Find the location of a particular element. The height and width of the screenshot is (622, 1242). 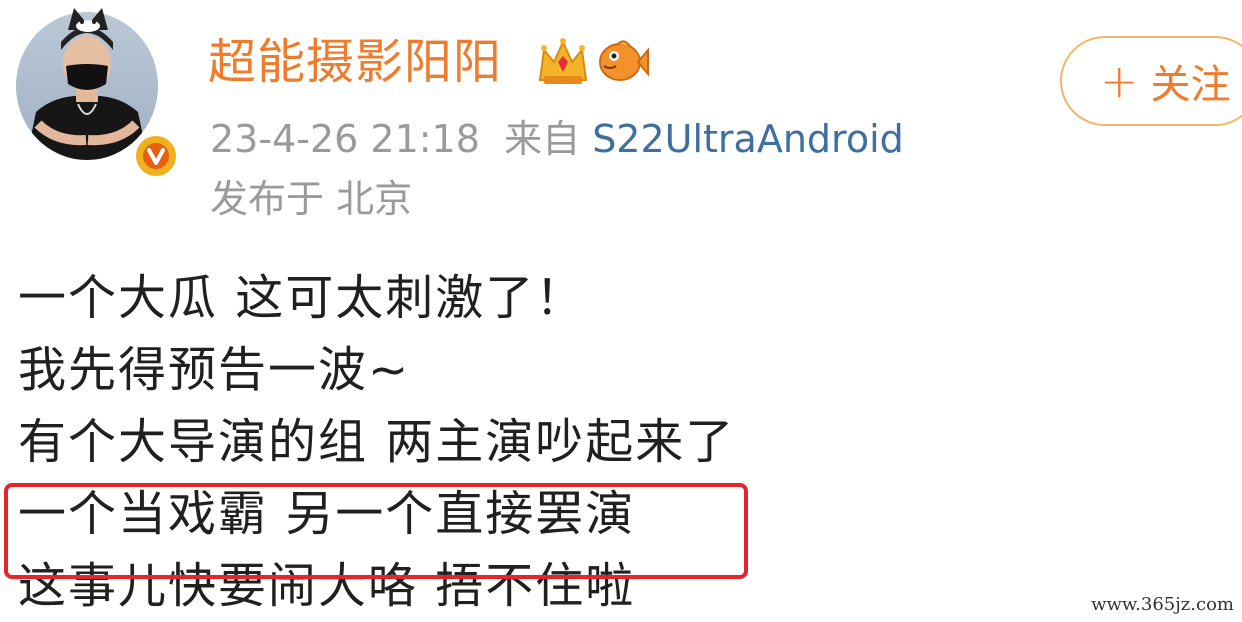

follow-label: 关注 is located at coordinates (1190, 85).